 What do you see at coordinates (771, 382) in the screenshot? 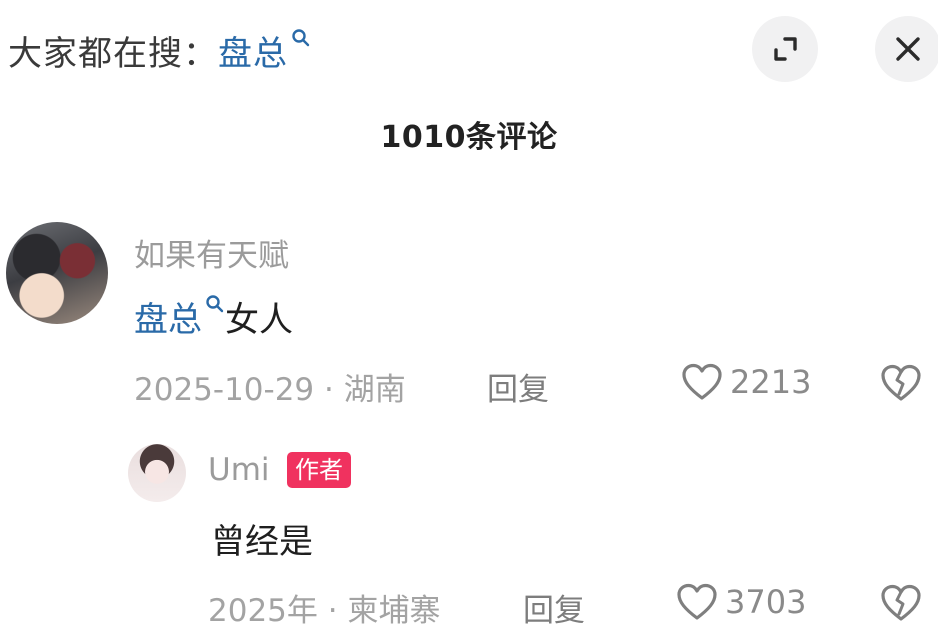
I see `like-count: 2213` at bounding box center [771, 382].